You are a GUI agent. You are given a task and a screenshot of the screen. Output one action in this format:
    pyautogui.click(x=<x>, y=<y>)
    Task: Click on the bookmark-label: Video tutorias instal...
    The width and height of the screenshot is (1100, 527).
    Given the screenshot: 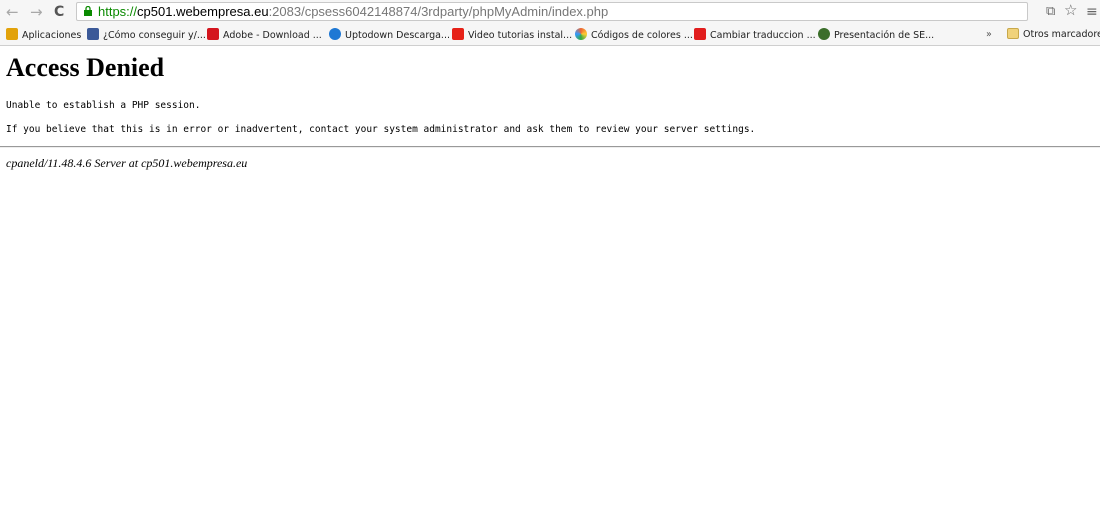 What is the action you would take?
    pyautogui.click(x=520, y=35)
    